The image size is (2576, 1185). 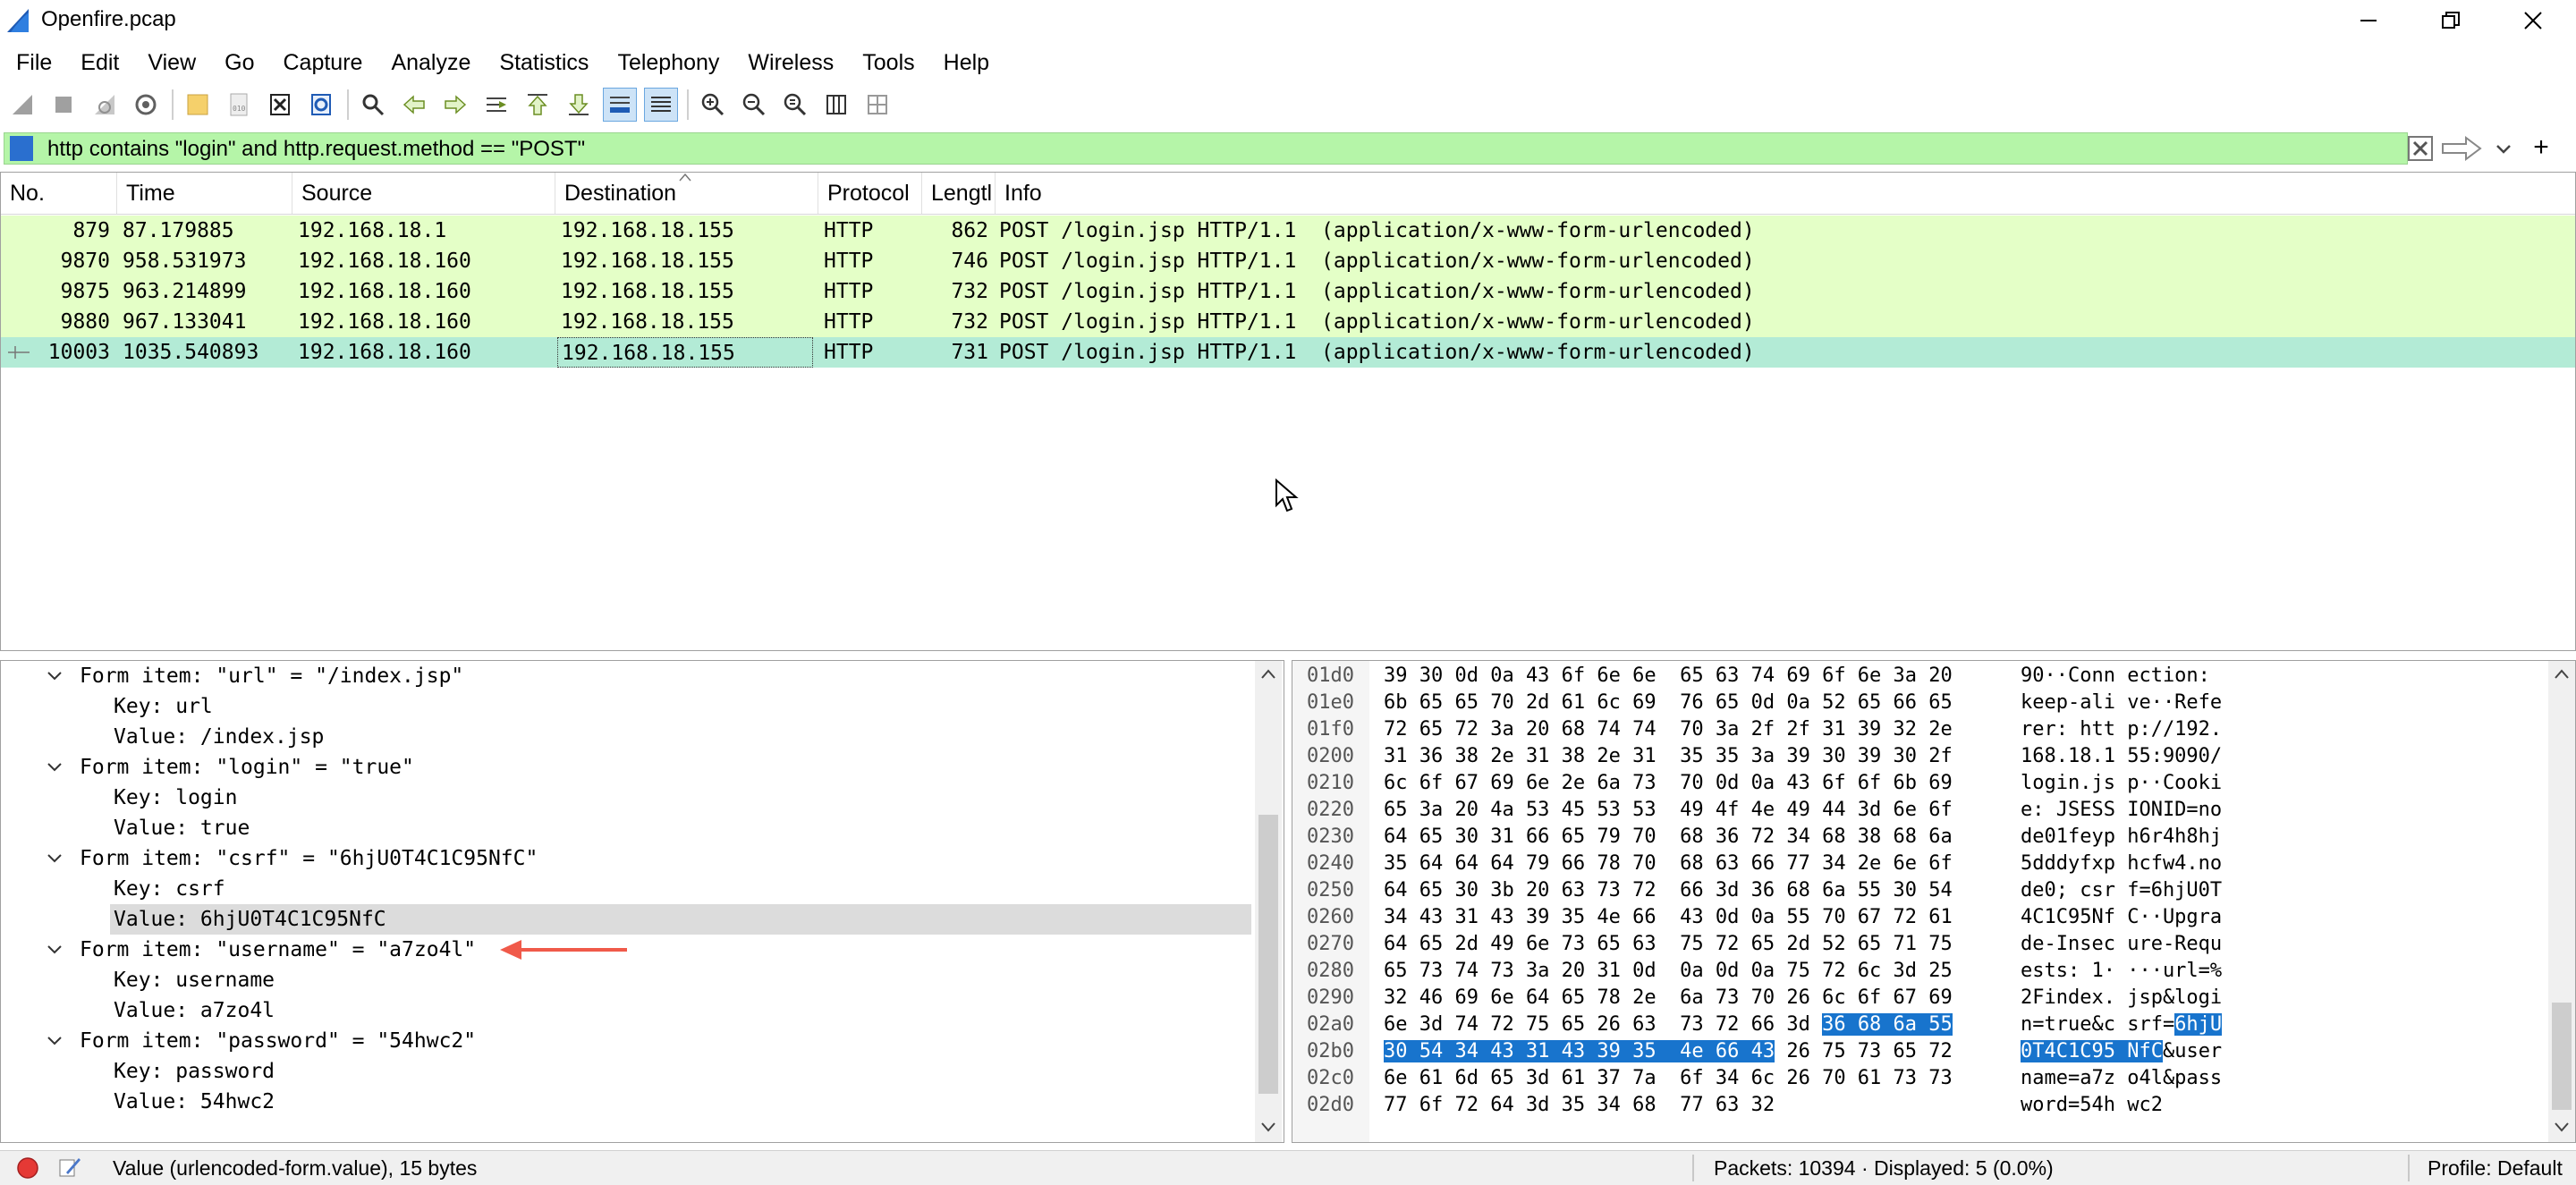 What do you see at coordinates (1330, 810) in the screenshot?
I see `byte-offset: 0220` at bounding box center [1330, 810].